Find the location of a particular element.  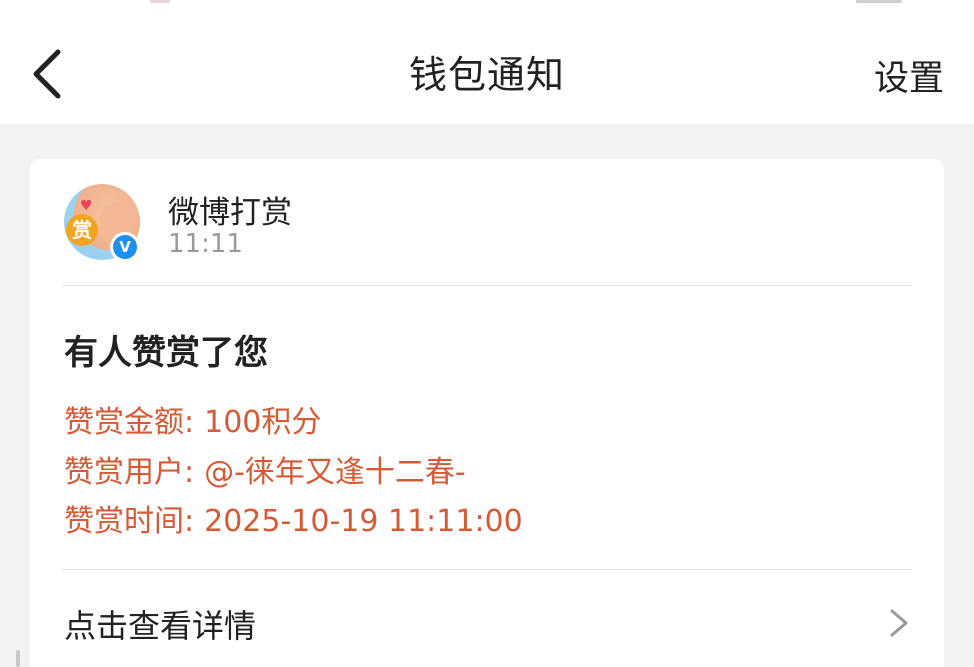

notice-title: 有人赞赏了您 is located at coordinates (166, 353).